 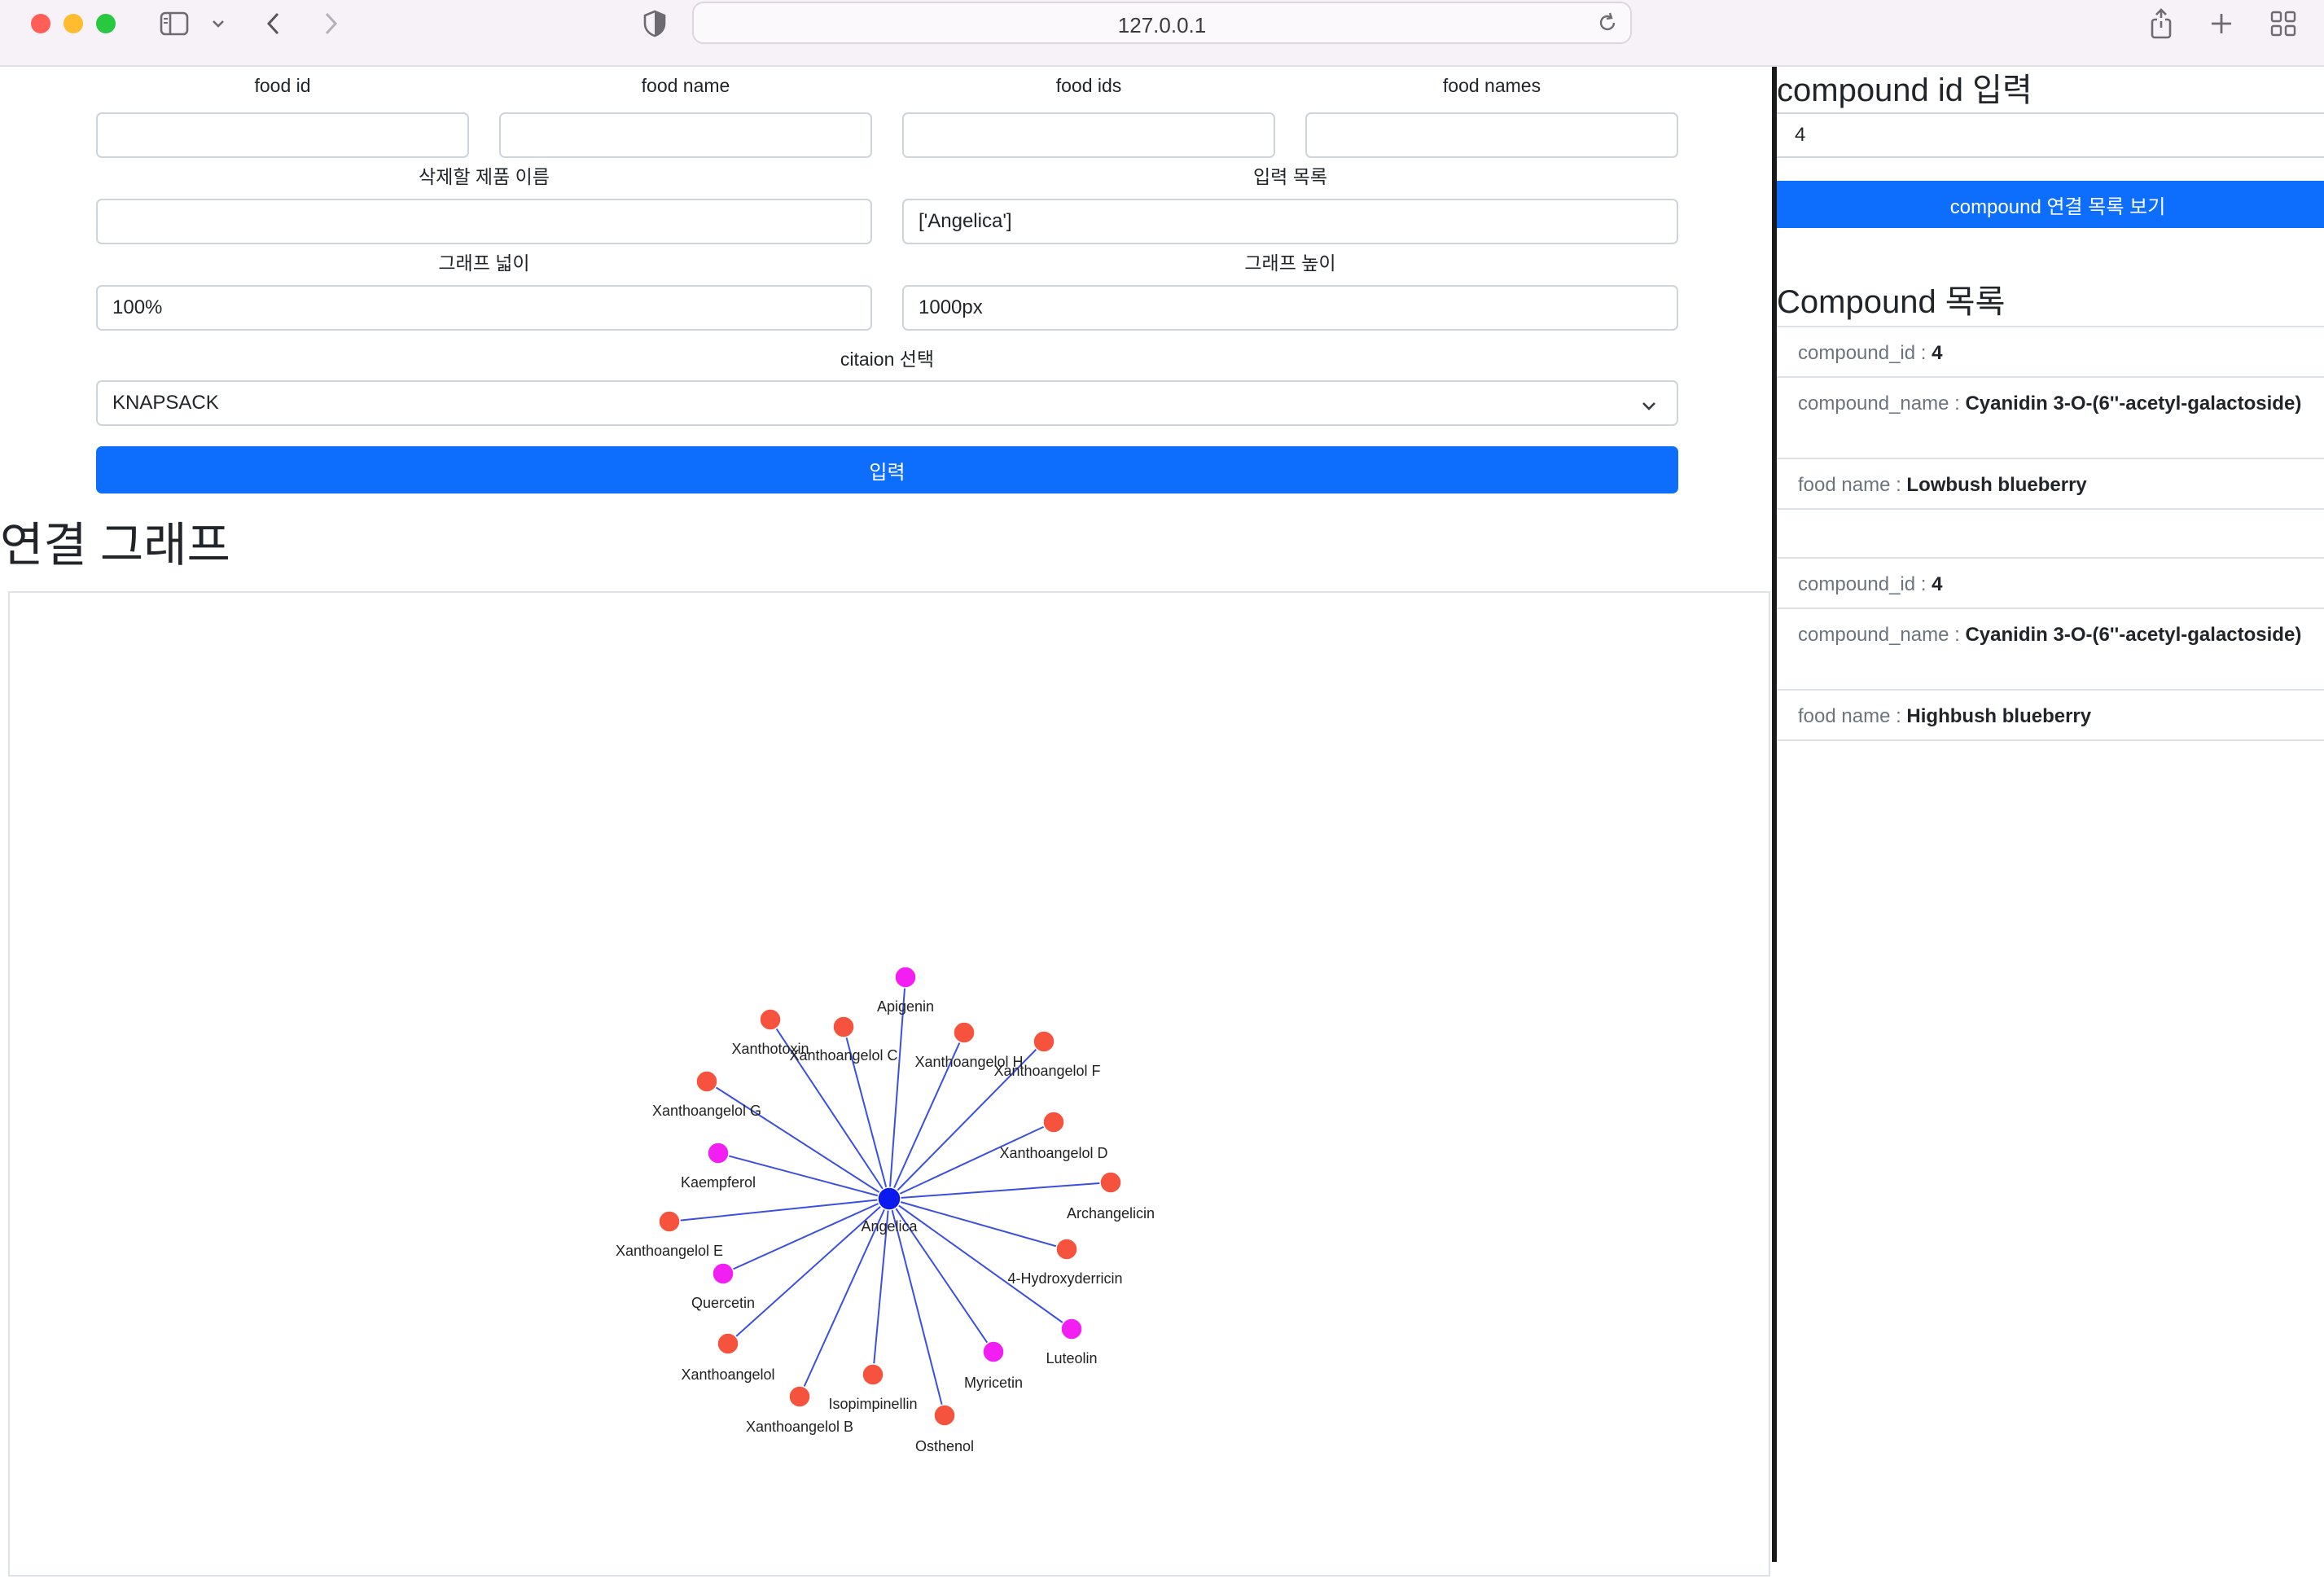 What do you see at coordinates (1290, 263) in the screenshot?
I see `graph-height-label: 그래프 높이` at bounding box center [1290, 263].